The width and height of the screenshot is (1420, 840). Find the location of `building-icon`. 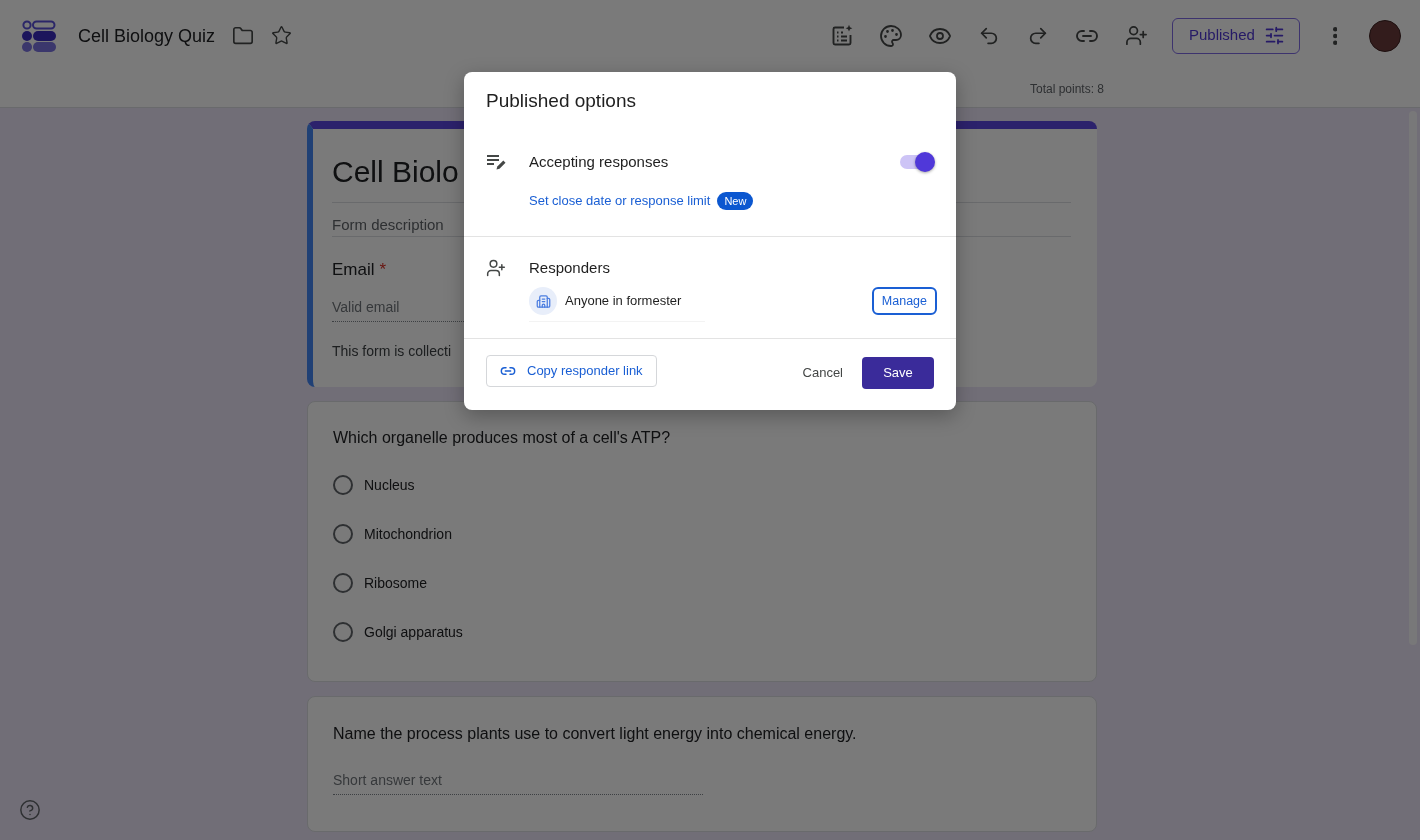

building-icon is located at coordinates (543, 301).